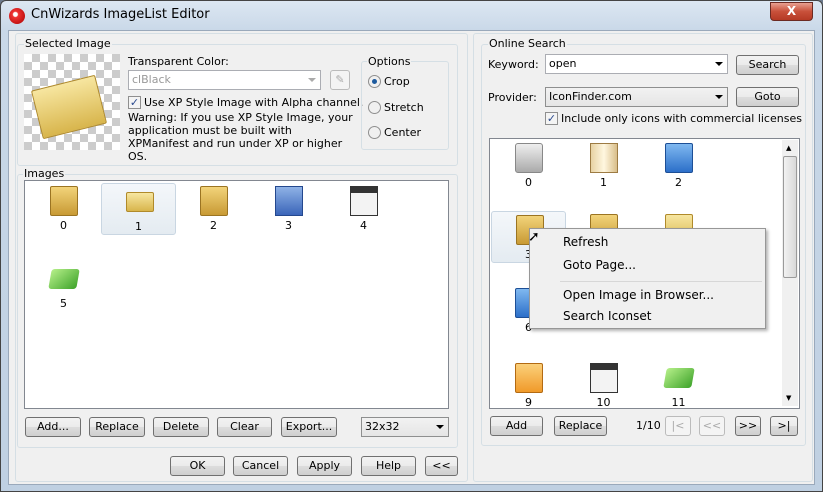 This screenshot has height=492, width=823. Describe the element at coordinates (784, 426) in the screenshot. I see `last-page-button: >|` at that location.